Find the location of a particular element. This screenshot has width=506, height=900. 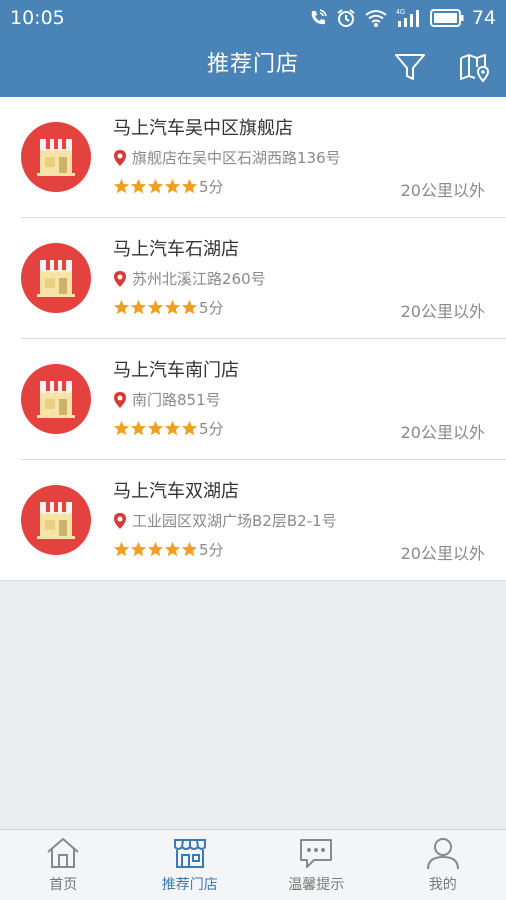

store-address: 旗舰店在吴中区石湖西路136号 is located at coordinates (227, 157).